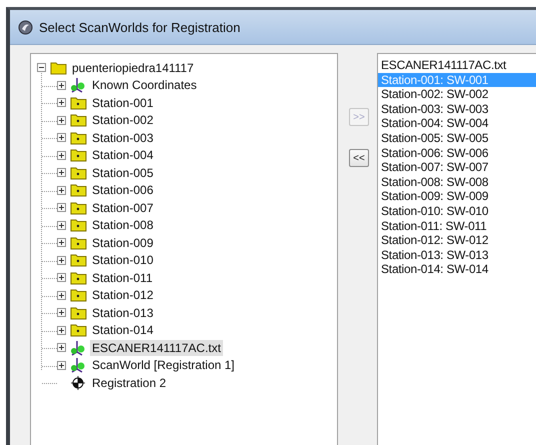 The width and height of the screenshot is (536, 445). What do you see at coordinates (457, 240) in the screenshot?
I see `list-item: Station-012: SW-012` at bounding box center [457, 240].